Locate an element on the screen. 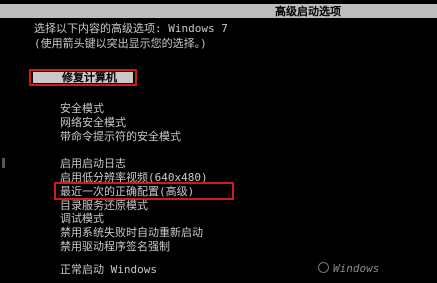 This screenshot has width=437, height=283. title-bar: 高级启动选项 is located at coordinates (218, 11).